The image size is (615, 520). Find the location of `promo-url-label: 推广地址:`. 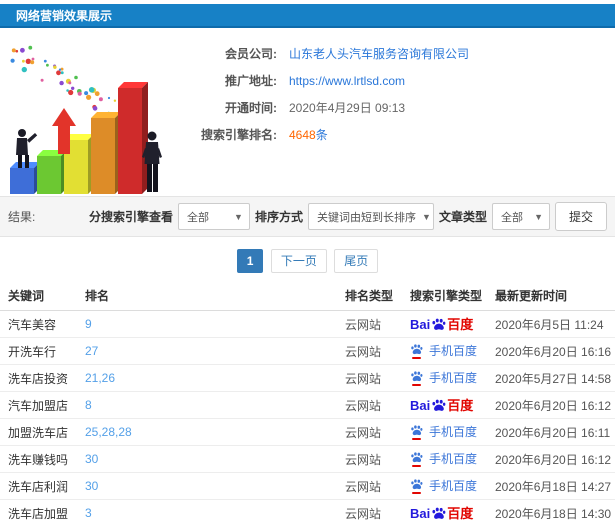

promo-url-label: 推广地址: is located at coordinates (251, 81).